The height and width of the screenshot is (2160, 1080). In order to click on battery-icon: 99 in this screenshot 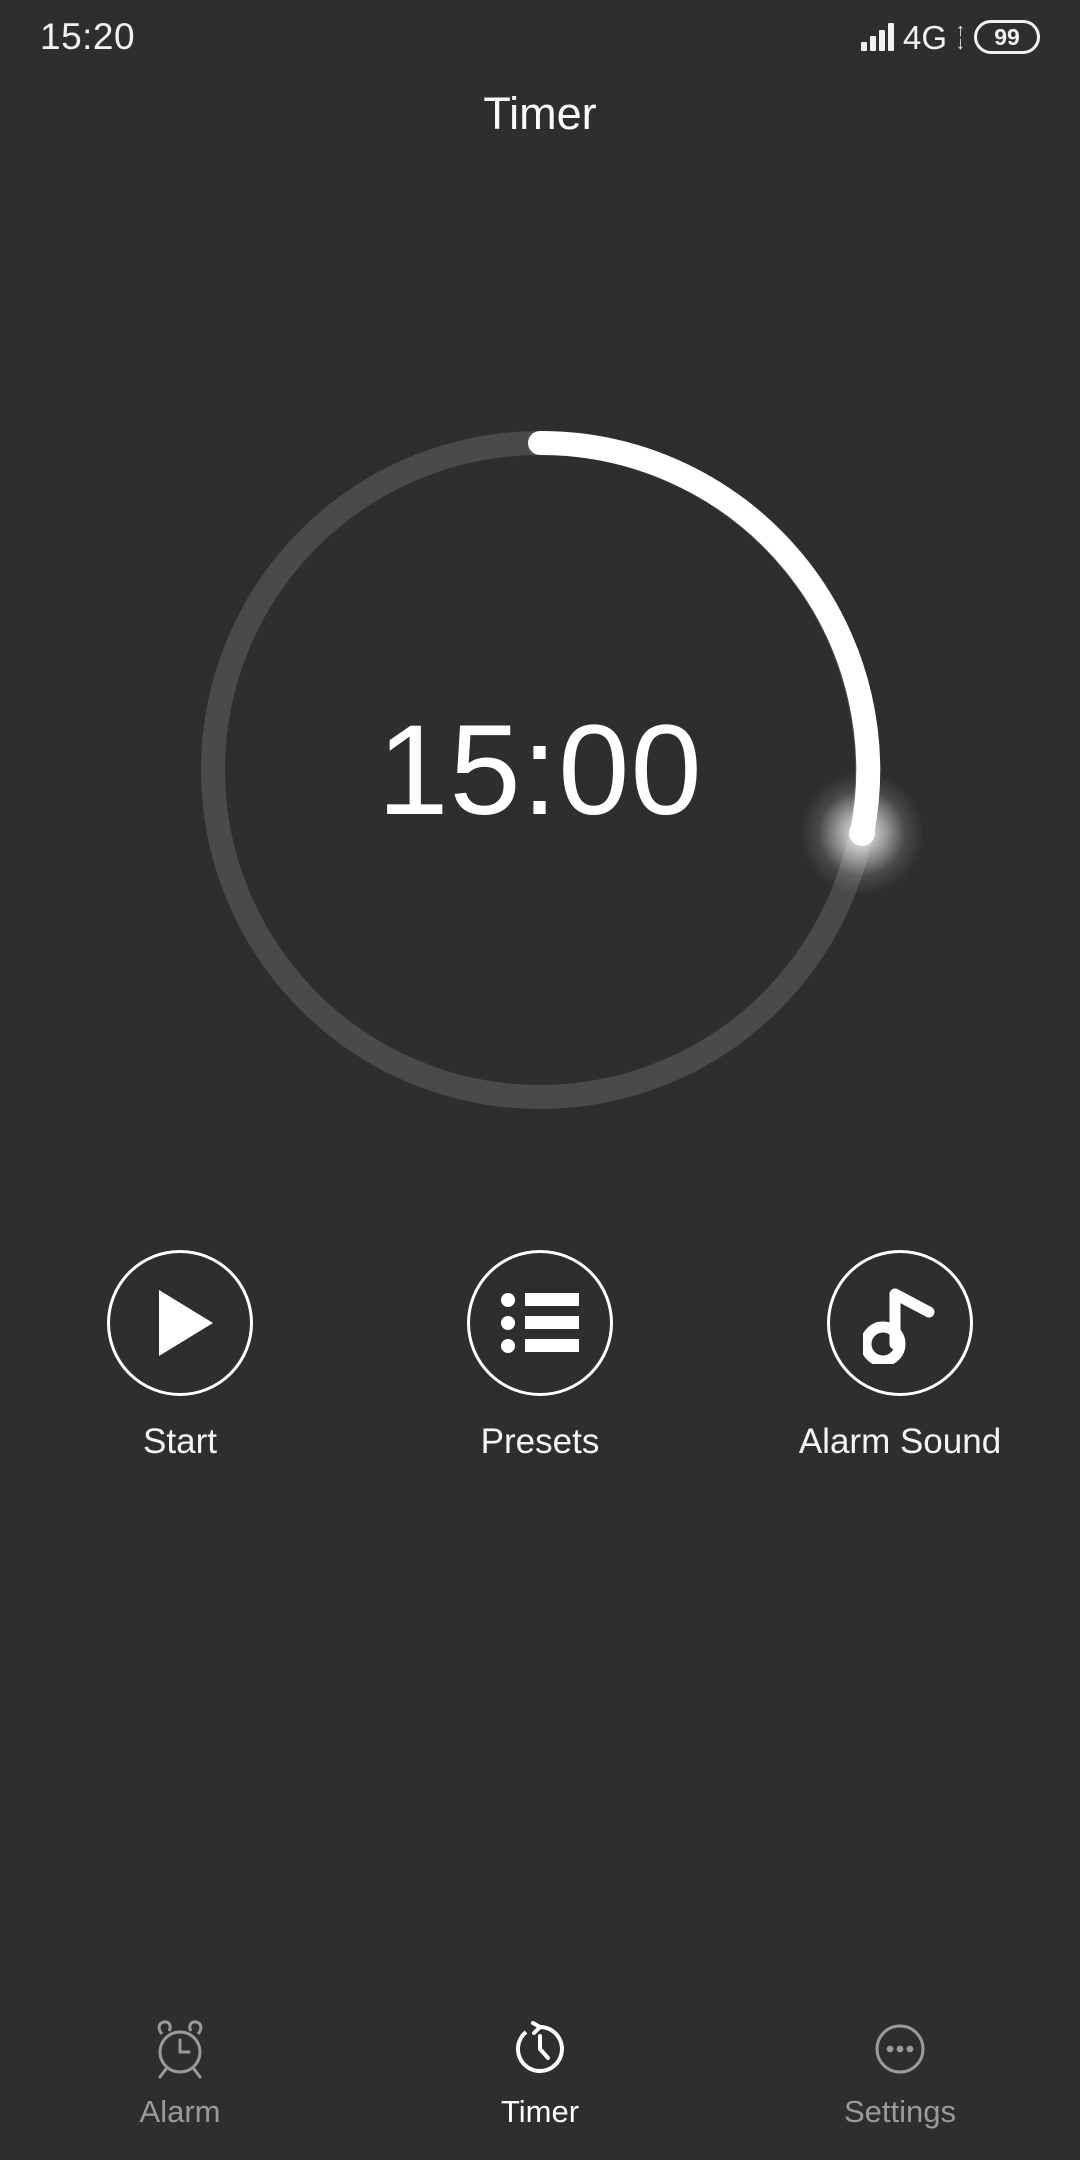, I will do `click(1007, 37)`.